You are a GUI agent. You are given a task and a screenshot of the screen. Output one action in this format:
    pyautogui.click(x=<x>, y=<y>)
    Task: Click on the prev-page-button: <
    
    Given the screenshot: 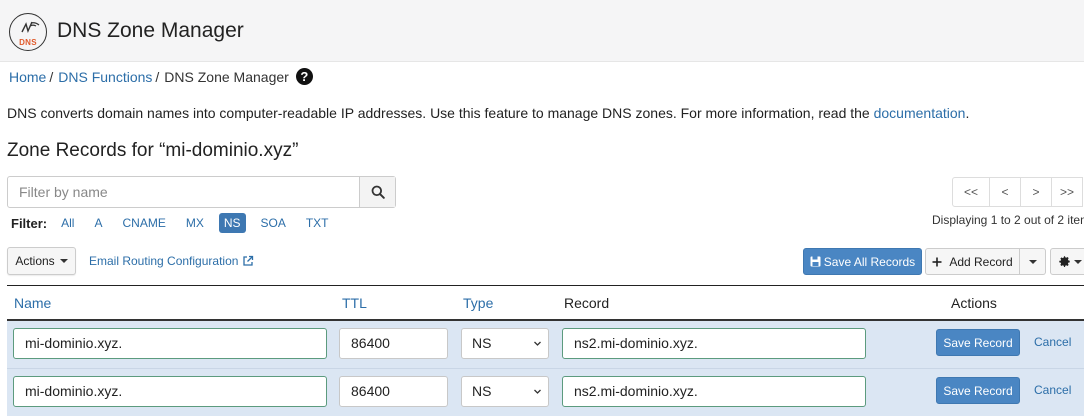 What is the action you would take?
    pyautogui.click(x=1005, y=192)
    